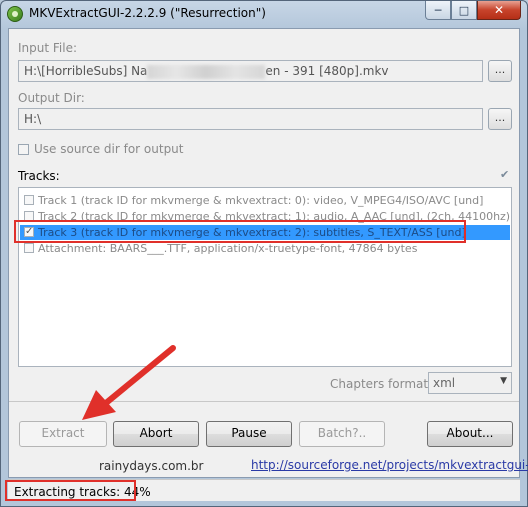  What do you see at coordinates (250, 119) in the screenshot?
I see `output-dir-field: H:\` at bounding box center [250, 119].